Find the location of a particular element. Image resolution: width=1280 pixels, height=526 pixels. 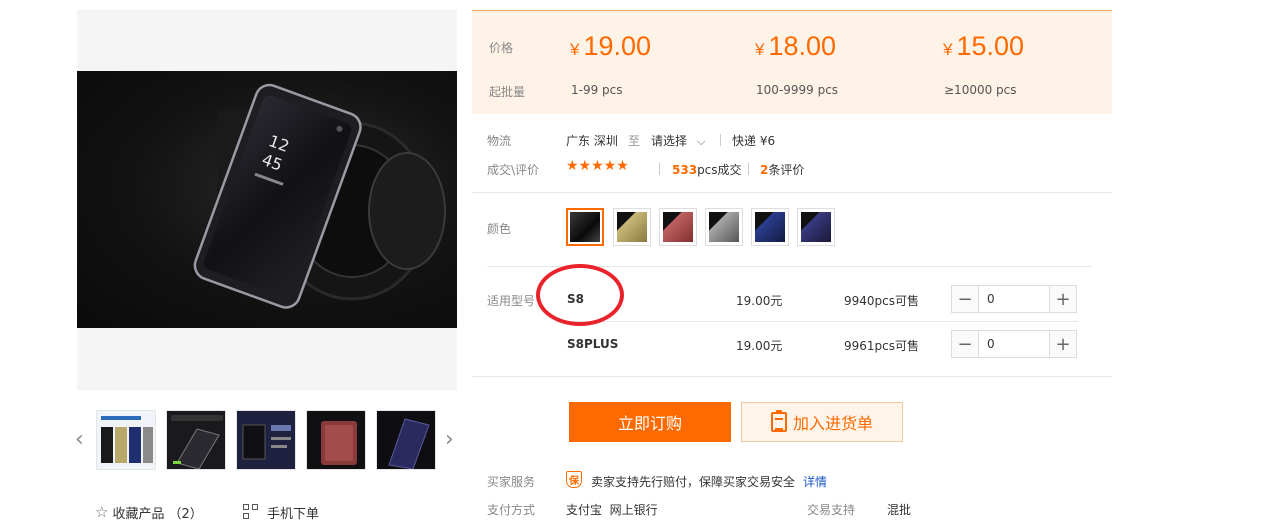

range-tier-2: 100-9999 pcs is located at coordinates (797, 90).